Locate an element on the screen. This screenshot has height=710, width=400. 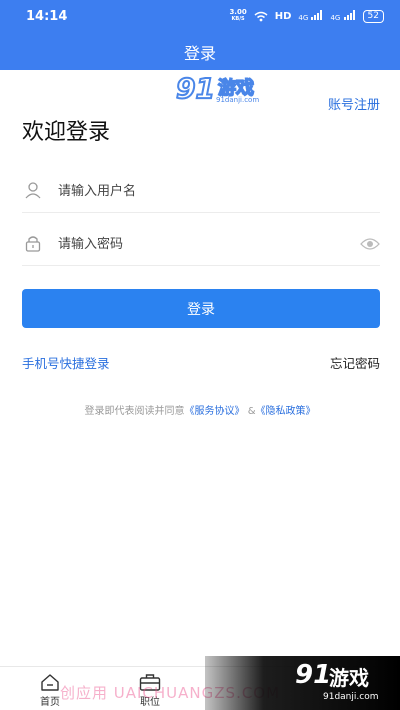
home-icon is located at coordinates (50, 682).